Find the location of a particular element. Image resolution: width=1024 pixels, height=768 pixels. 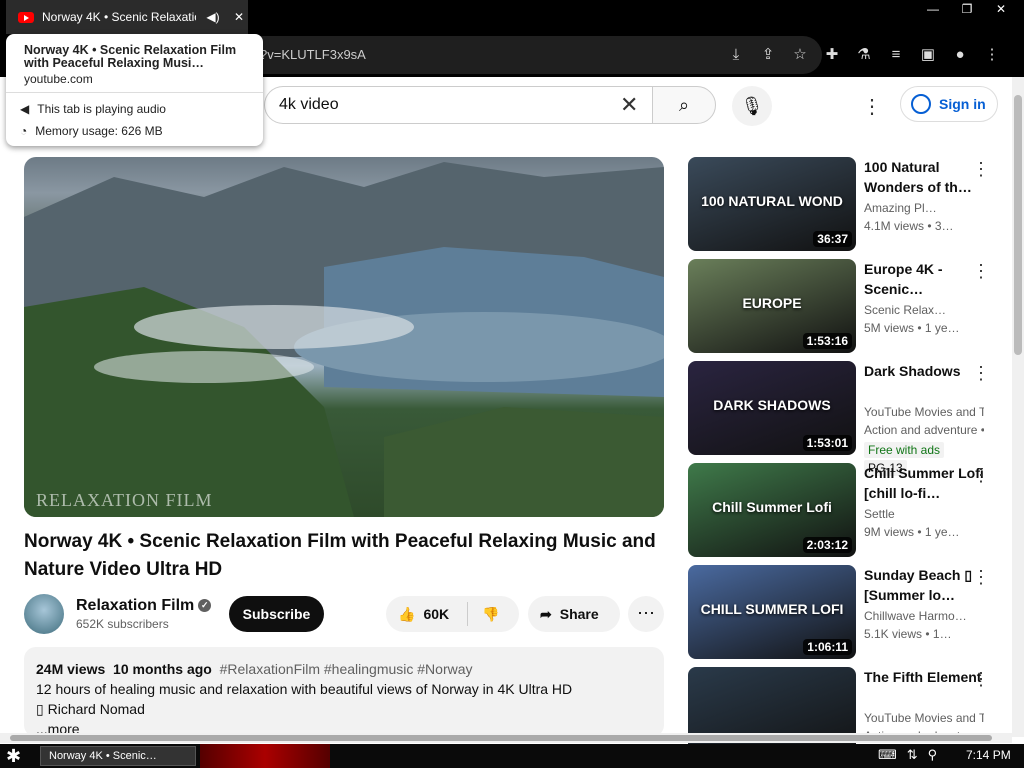

share-button: ➦ Share is located at coordinates (574, 614).